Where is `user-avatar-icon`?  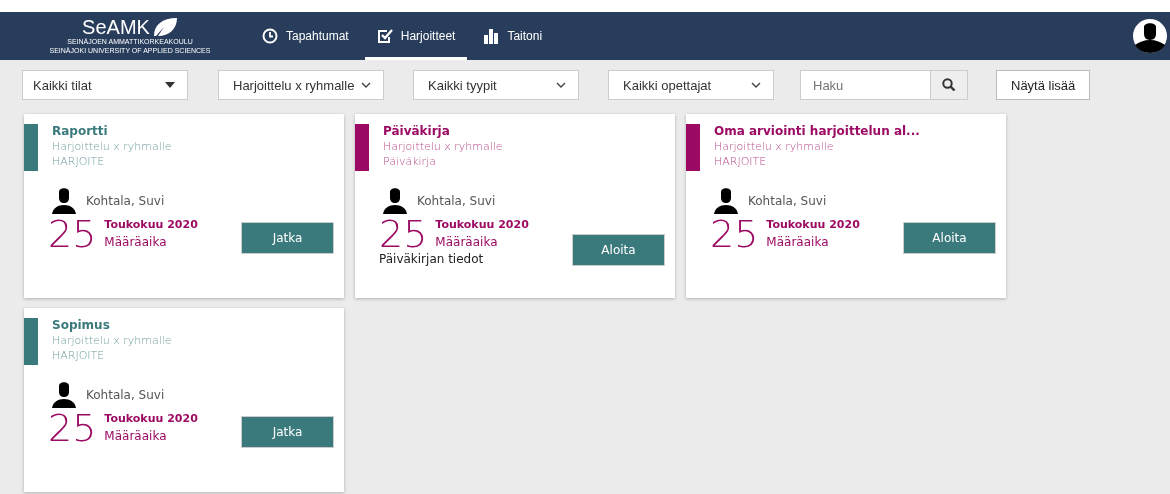 user-avatar-icon is located at coordinates (1150, 36).